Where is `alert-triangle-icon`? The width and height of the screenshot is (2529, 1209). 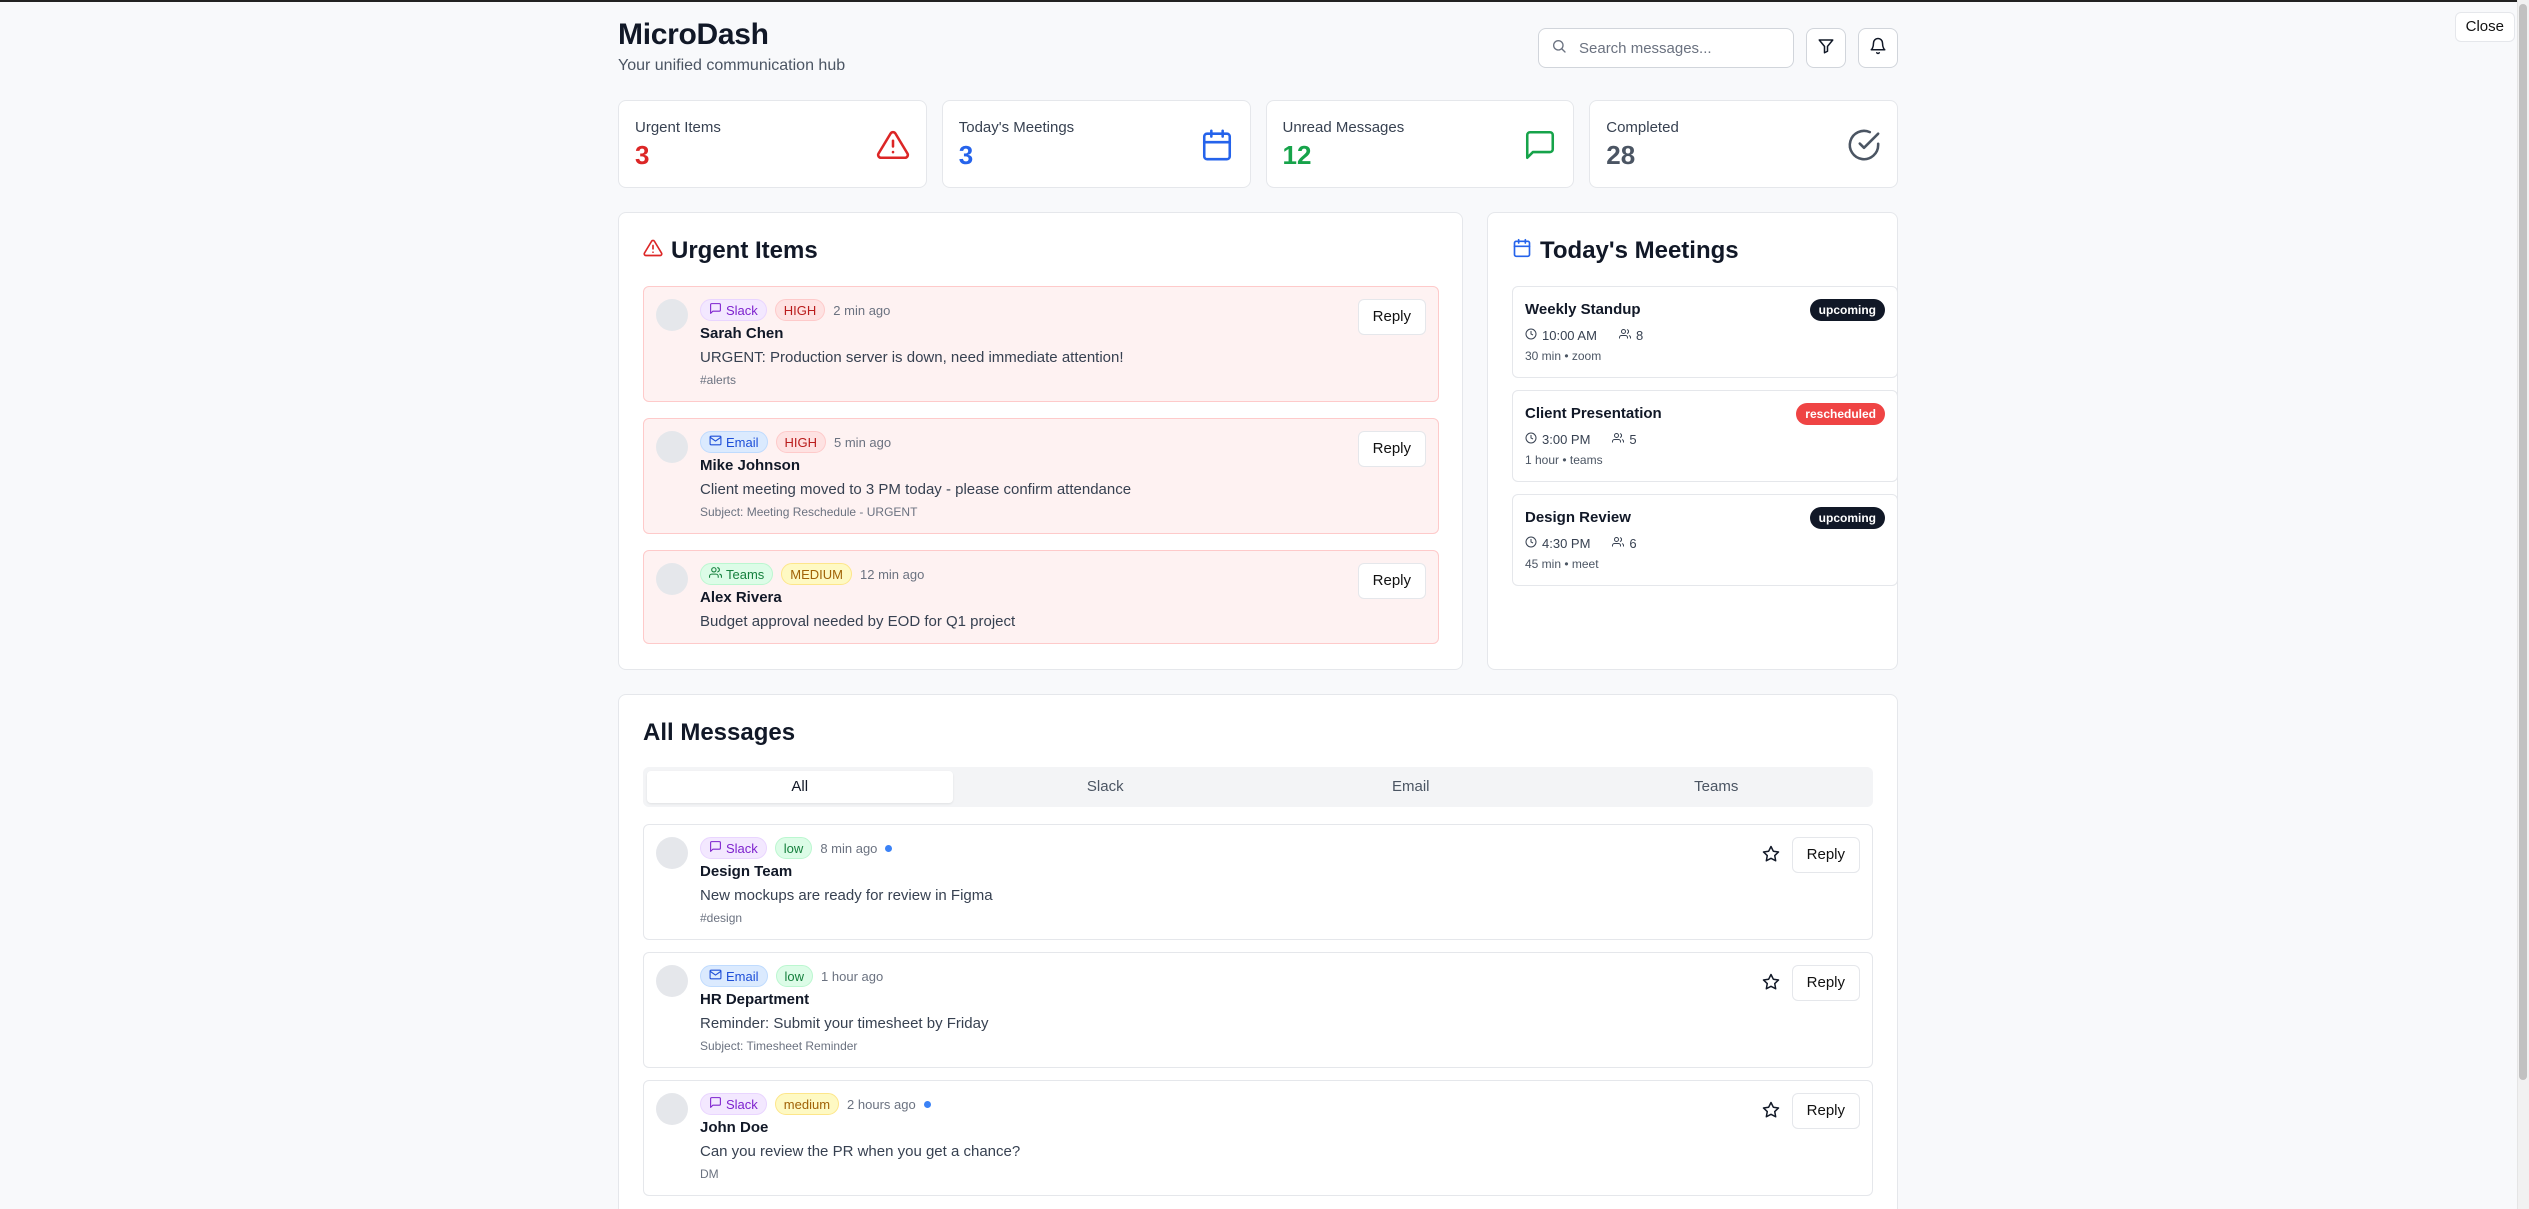 alert-triangle-icon is located at coordinates (893, 145).